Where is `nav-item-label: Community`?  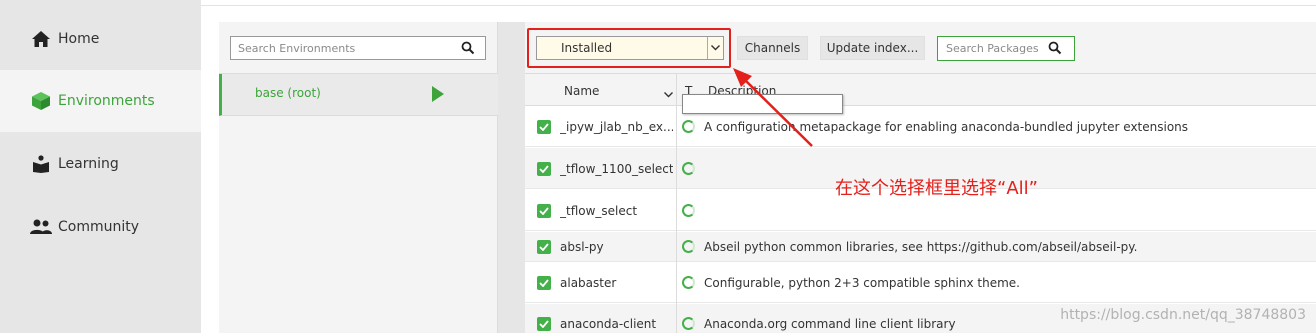
nav-item-label: Community is located at coordinates (99, 227).